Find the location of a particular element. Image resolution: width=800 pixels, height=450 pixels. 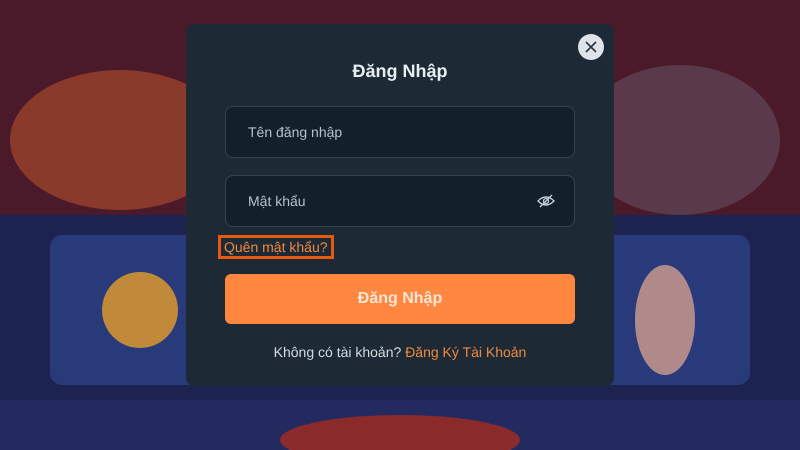

username-field: Tên đăng nhập is located at coordinates (400, 132).